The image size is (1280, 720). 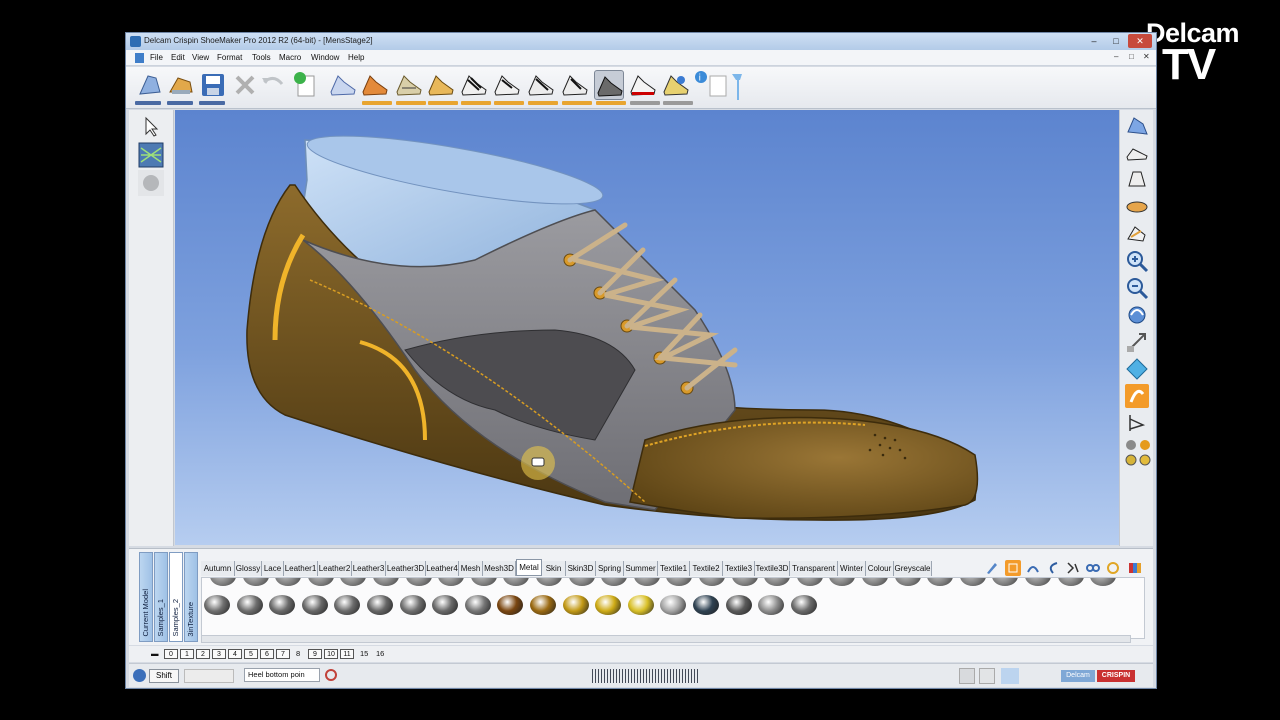 What do you see at coordinates (641, 568) in the screenshot?
I see `material-tab-summer: Summer` at bounding box center [641, 568].